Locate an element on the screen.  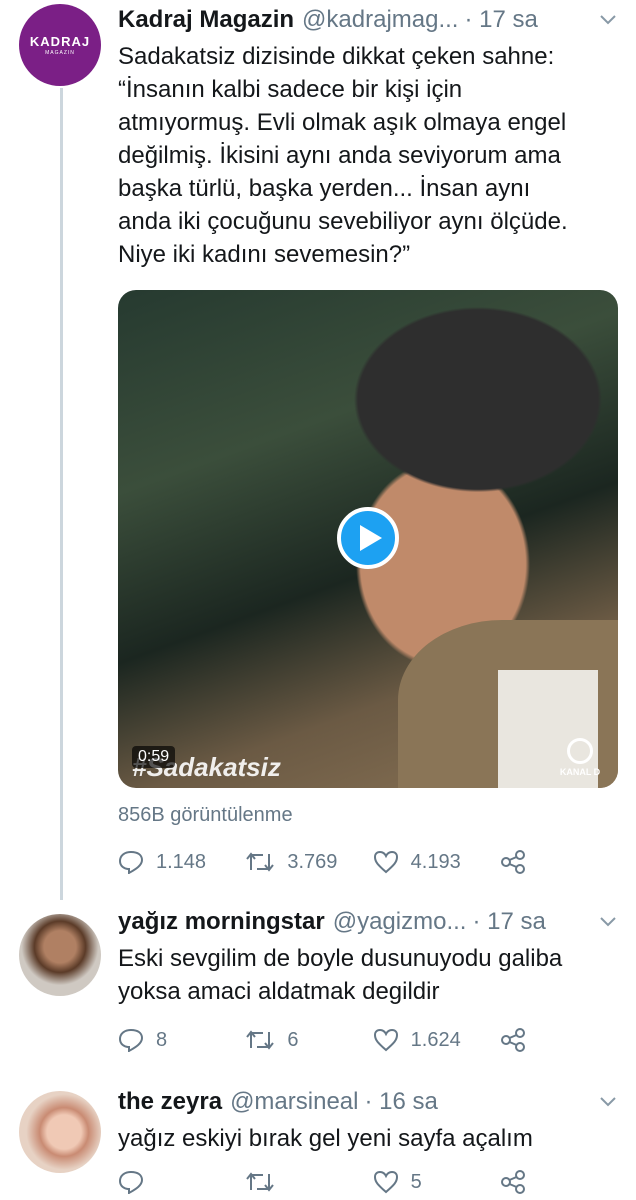
like-button: 1.624 is located at coordinates (436, 1040).